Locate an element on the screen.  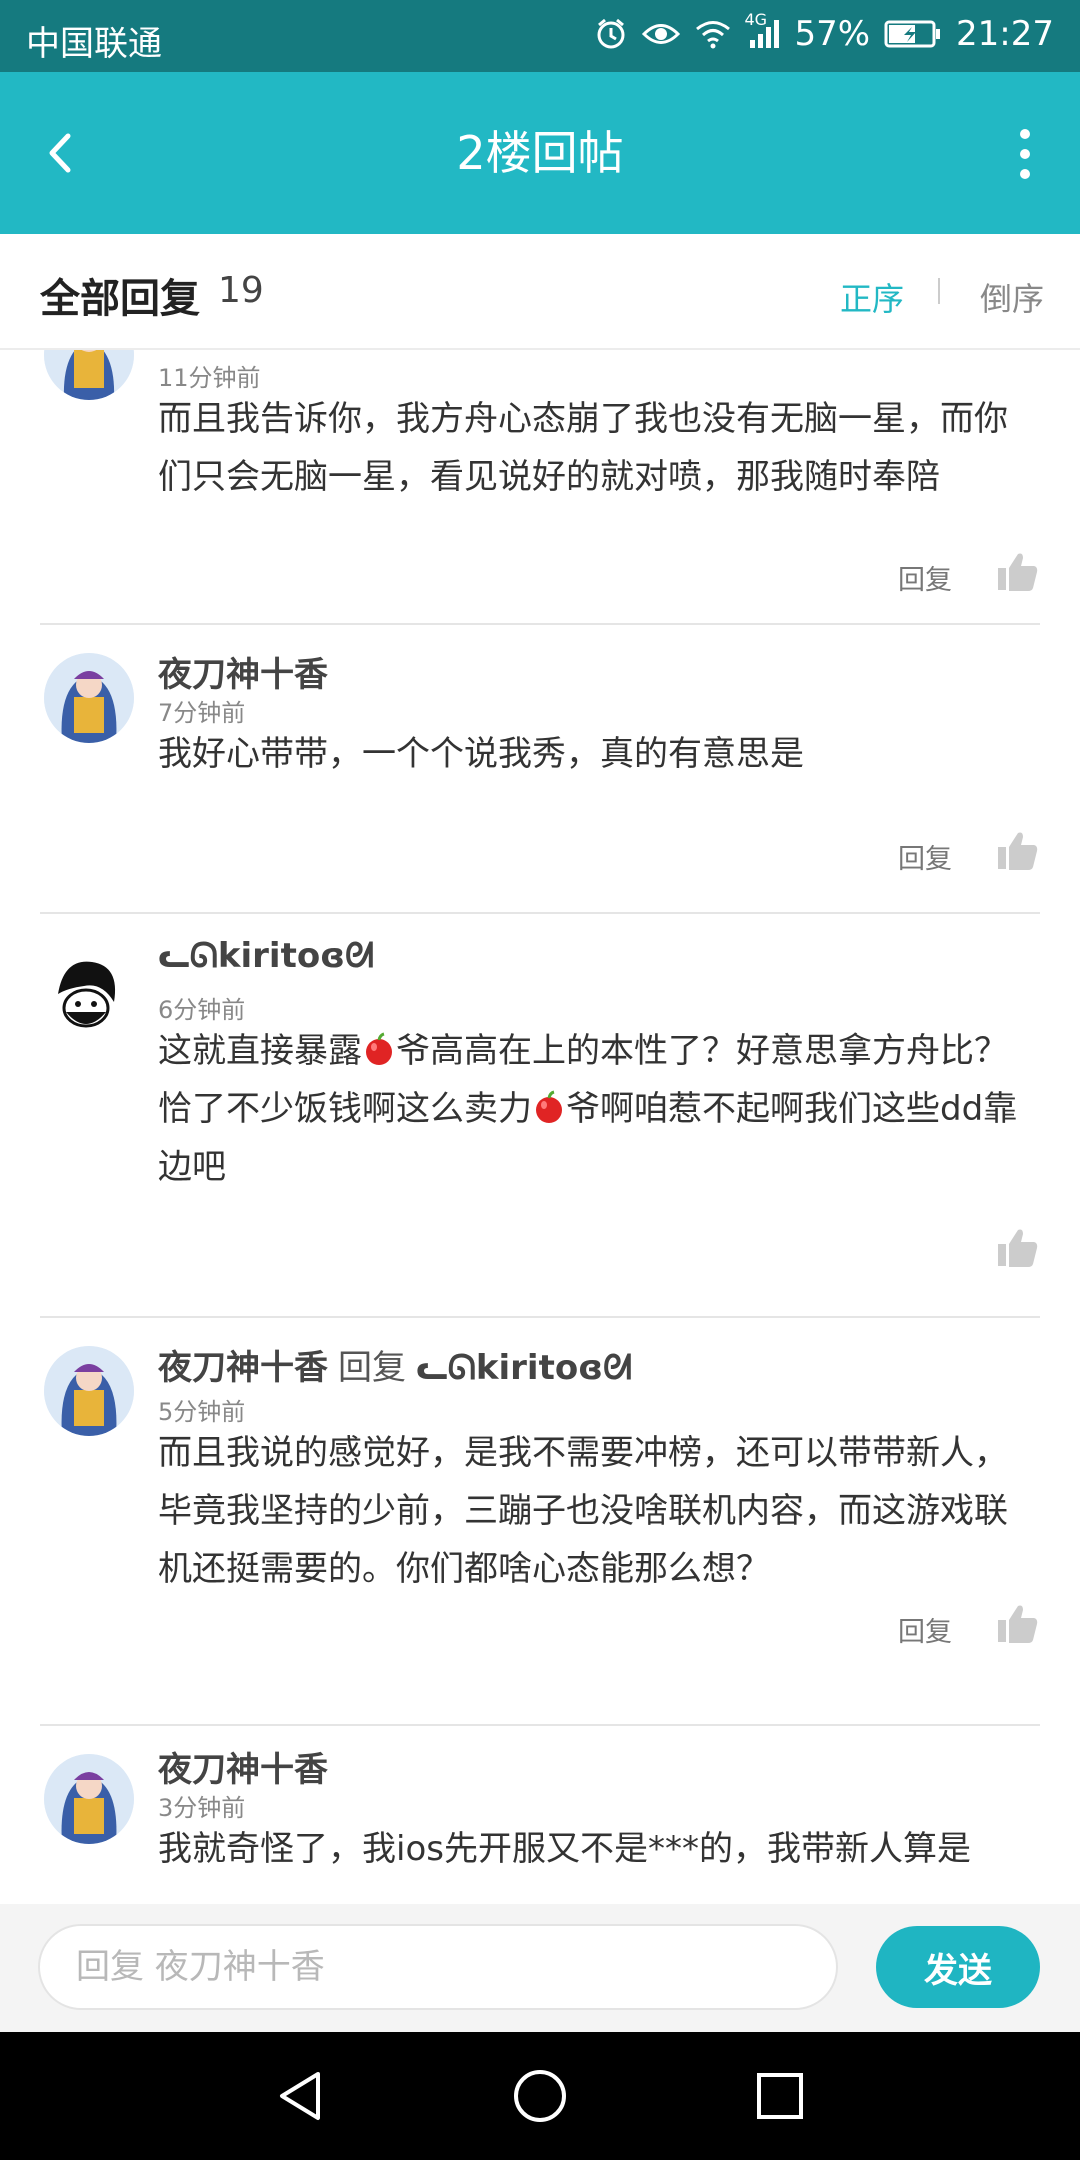
nav-recents-button is located at coordinates (780, 2096).